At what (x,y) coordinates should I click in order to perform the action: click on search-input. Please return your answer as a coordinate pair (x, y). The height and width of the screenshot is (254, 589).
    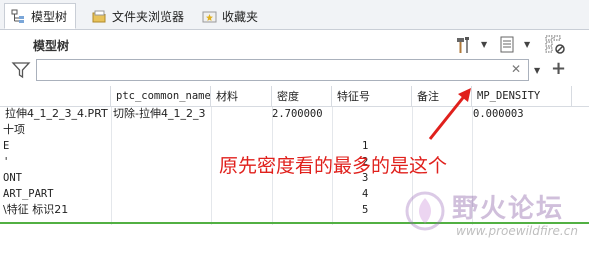
    Looking at the image, I should click on (282, 70).